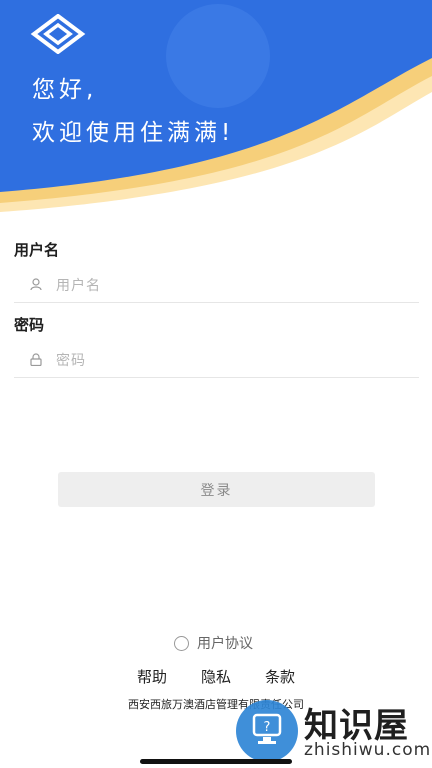 The width and height of the screenshot is (432, 768). I want to click on app-logo-icon, so click(58, 34).